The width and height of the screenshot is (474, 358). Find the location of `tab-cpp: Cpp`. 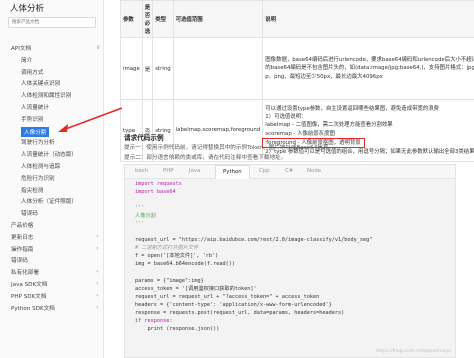

tab-cpp: Cpp is located at coordinates (264, 171).